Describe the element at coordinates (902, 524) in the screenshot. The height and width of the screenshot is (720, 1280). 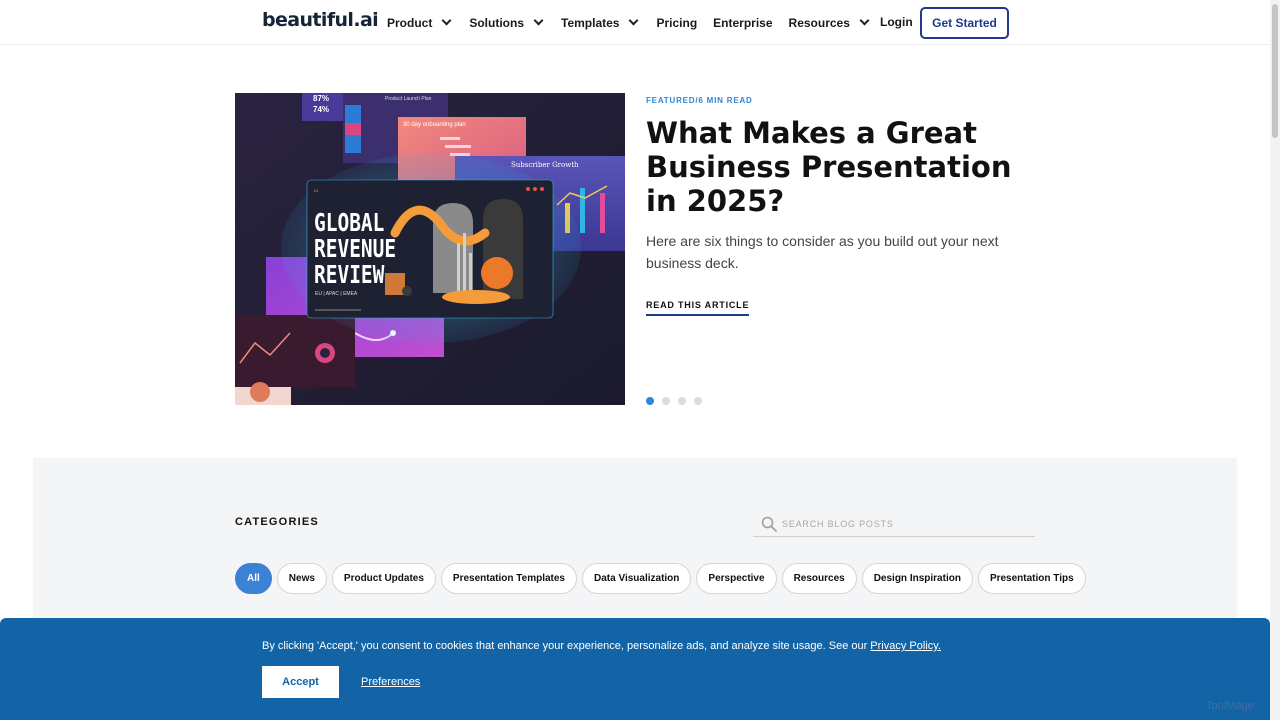
I see `search-input` at that location.